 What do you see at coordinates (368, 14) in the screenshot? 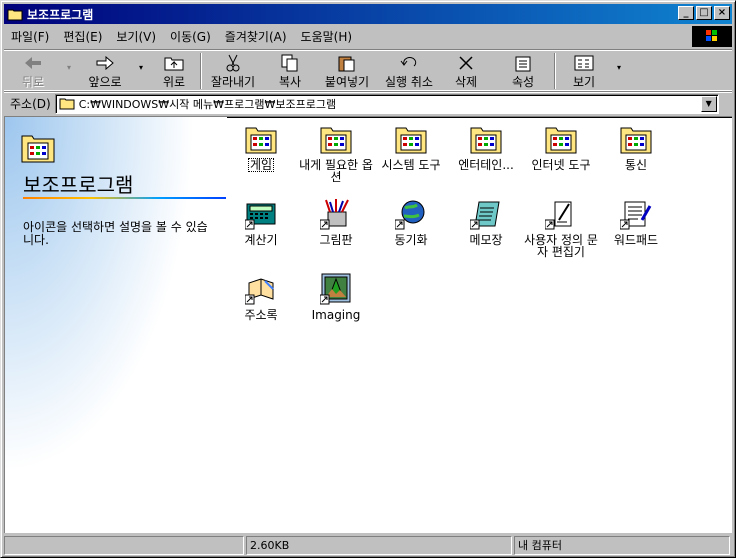
I see `title-bar: 보조프로그램 _ □ ×` at bounding box center [368, 14].